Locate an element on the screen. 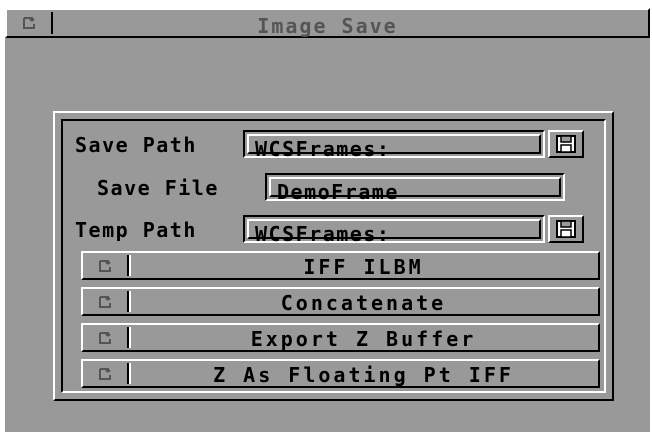  format-cycle-button: IFF ILBM is located at coordinates (340, 265).